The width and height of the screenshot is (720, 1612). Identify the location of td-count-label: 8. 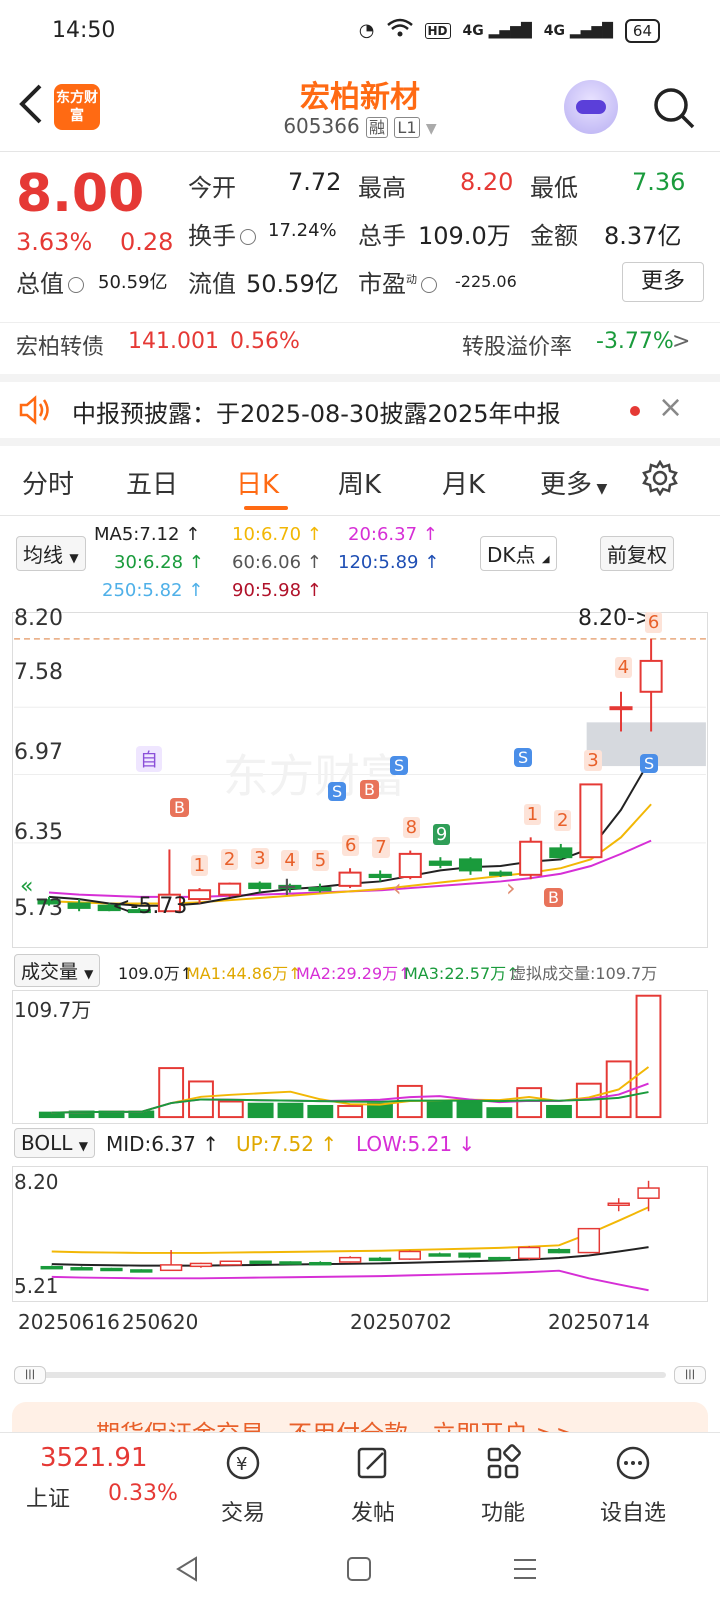
(411, 827).